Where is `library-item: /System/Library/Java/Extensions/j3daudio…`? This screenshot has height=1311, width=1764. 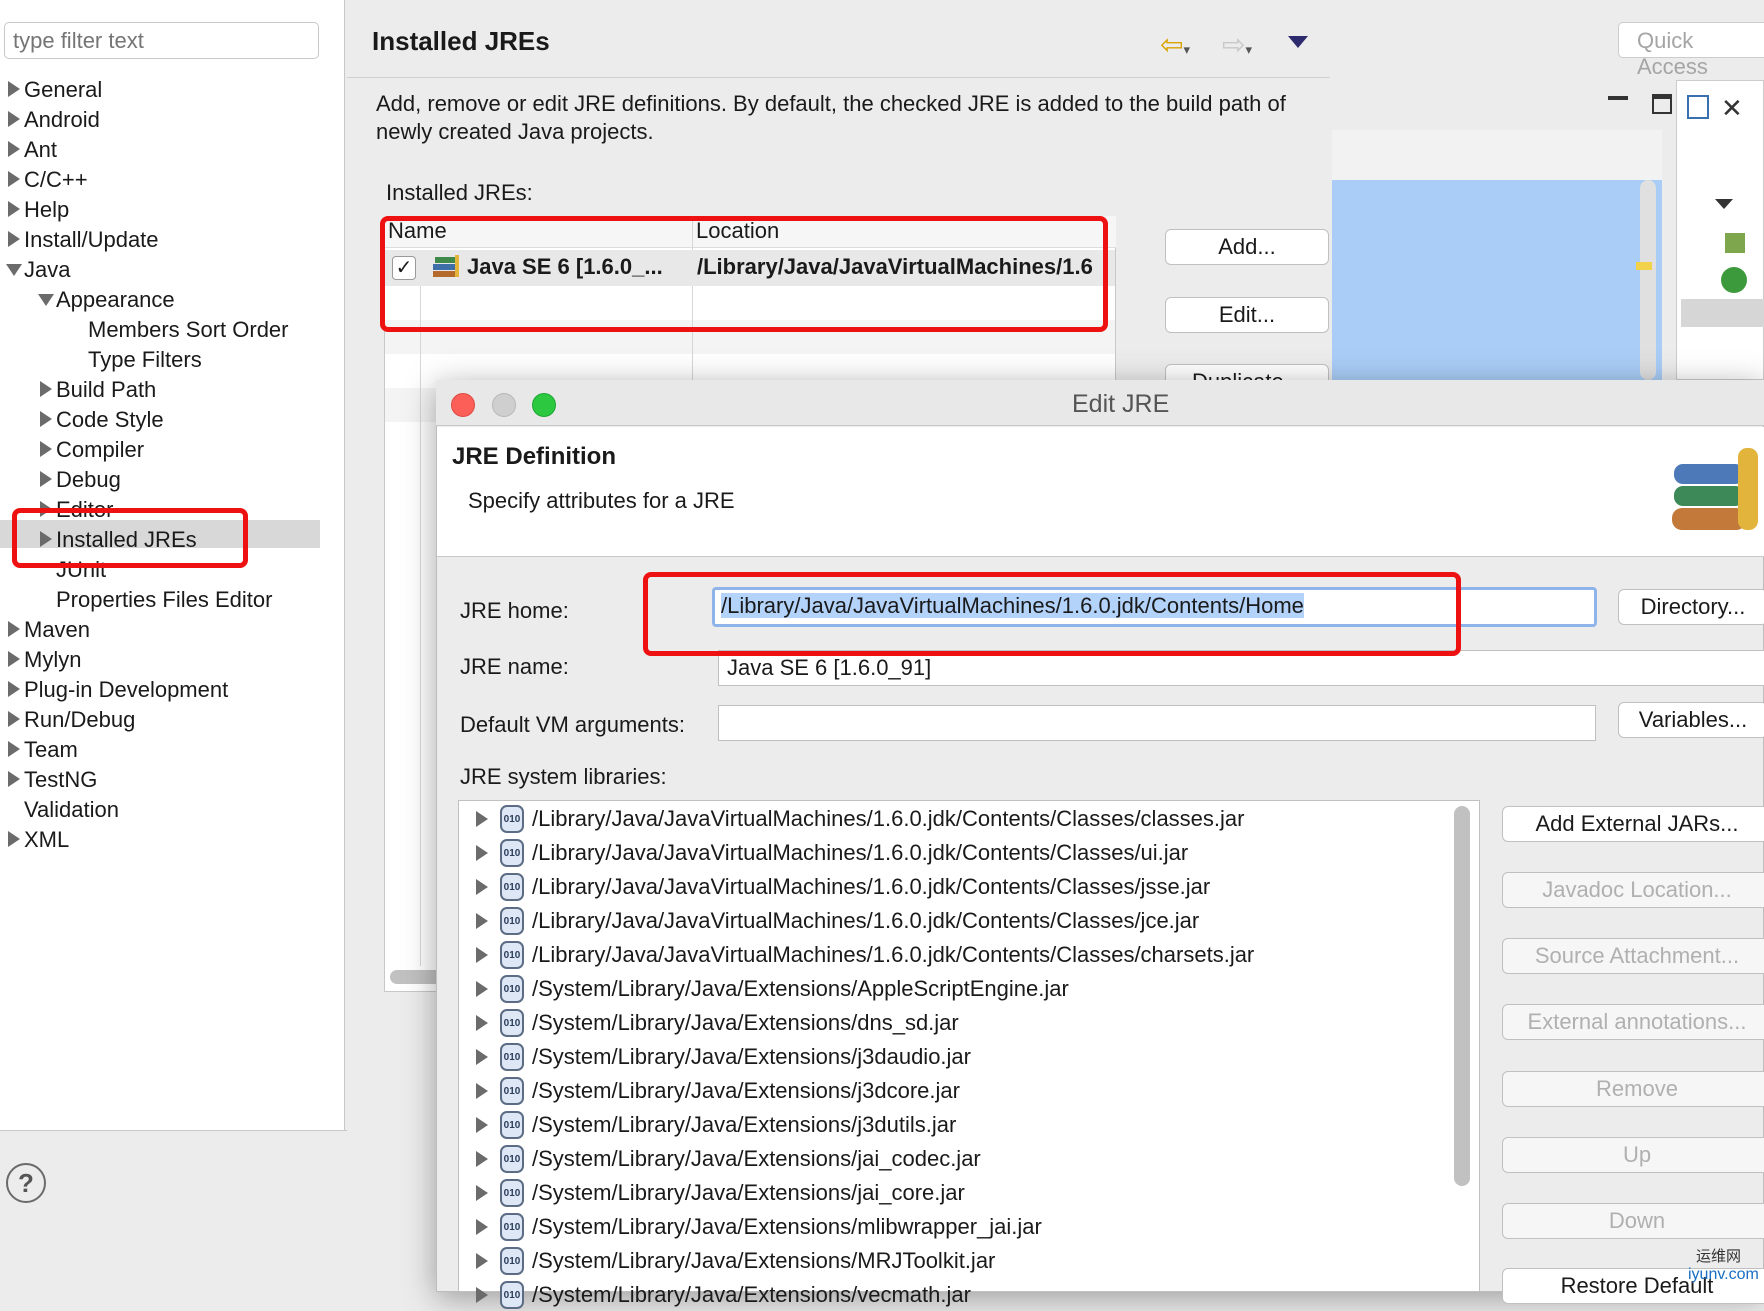 library-item: /System/Library/Java/Extensions/j3daudio… is located at coordinates (751, 1057).